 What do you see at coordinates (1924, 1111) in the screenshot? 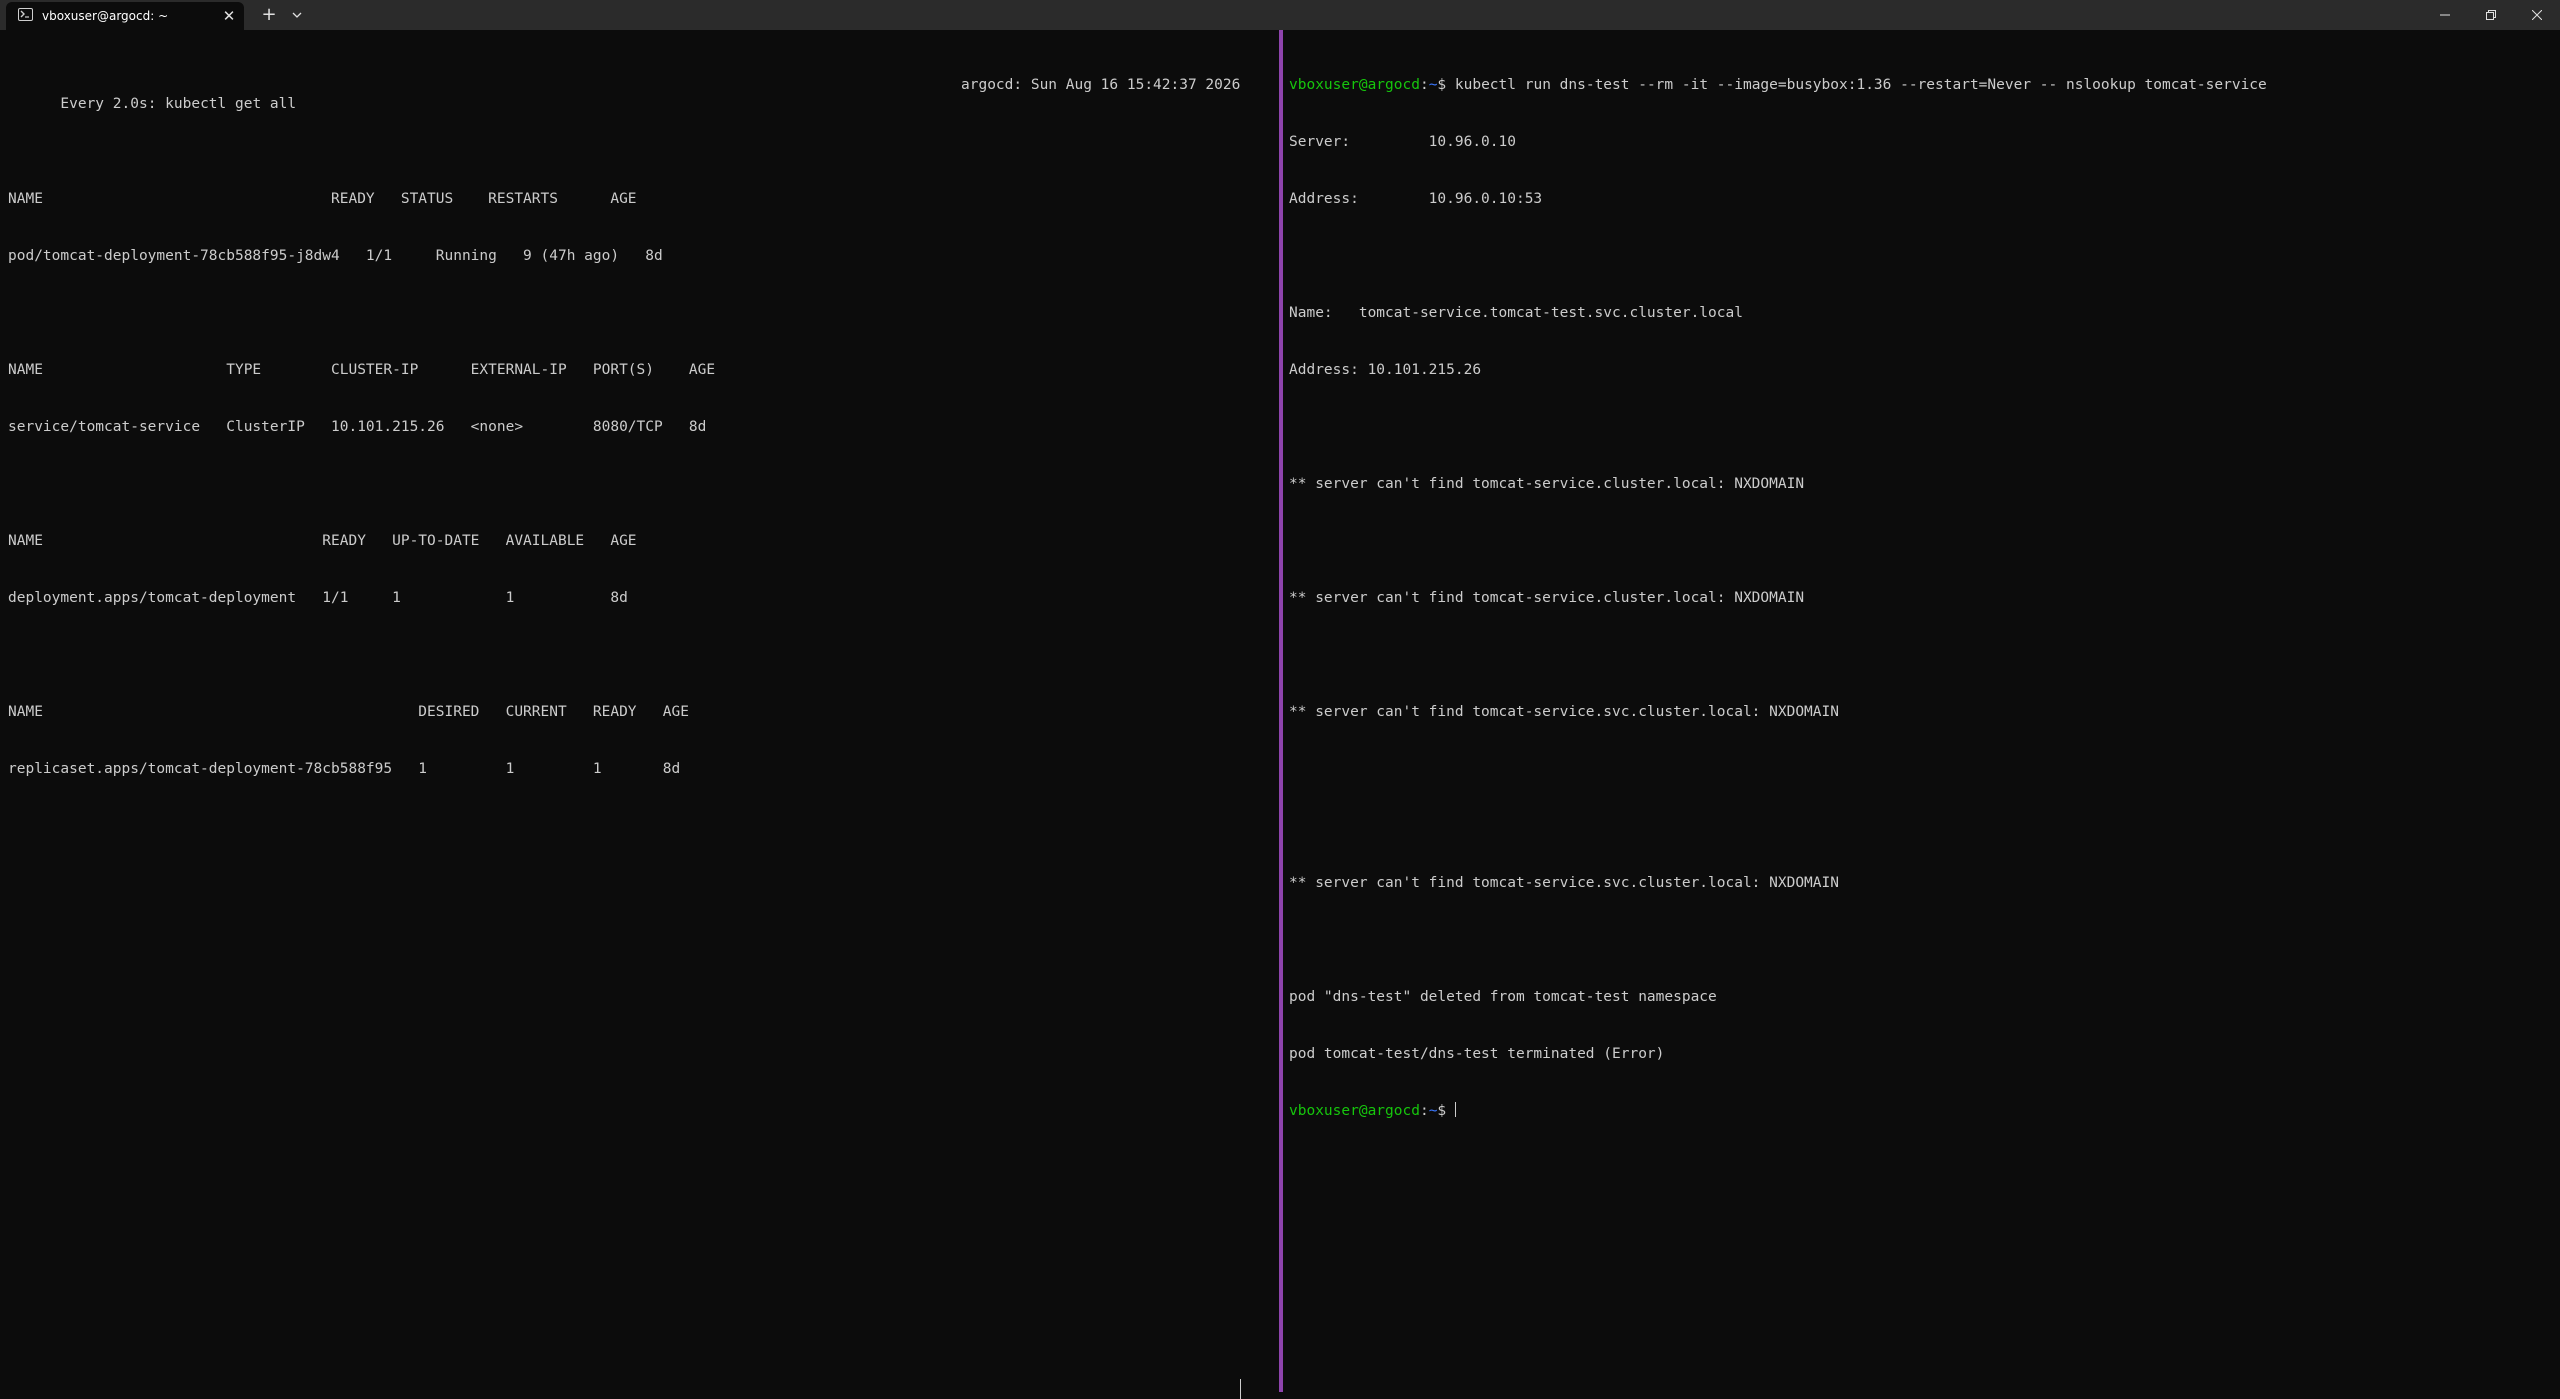
I see `active-prompt-line: vboxuser@argocd:~$` at bounding box center [1924, 1111].